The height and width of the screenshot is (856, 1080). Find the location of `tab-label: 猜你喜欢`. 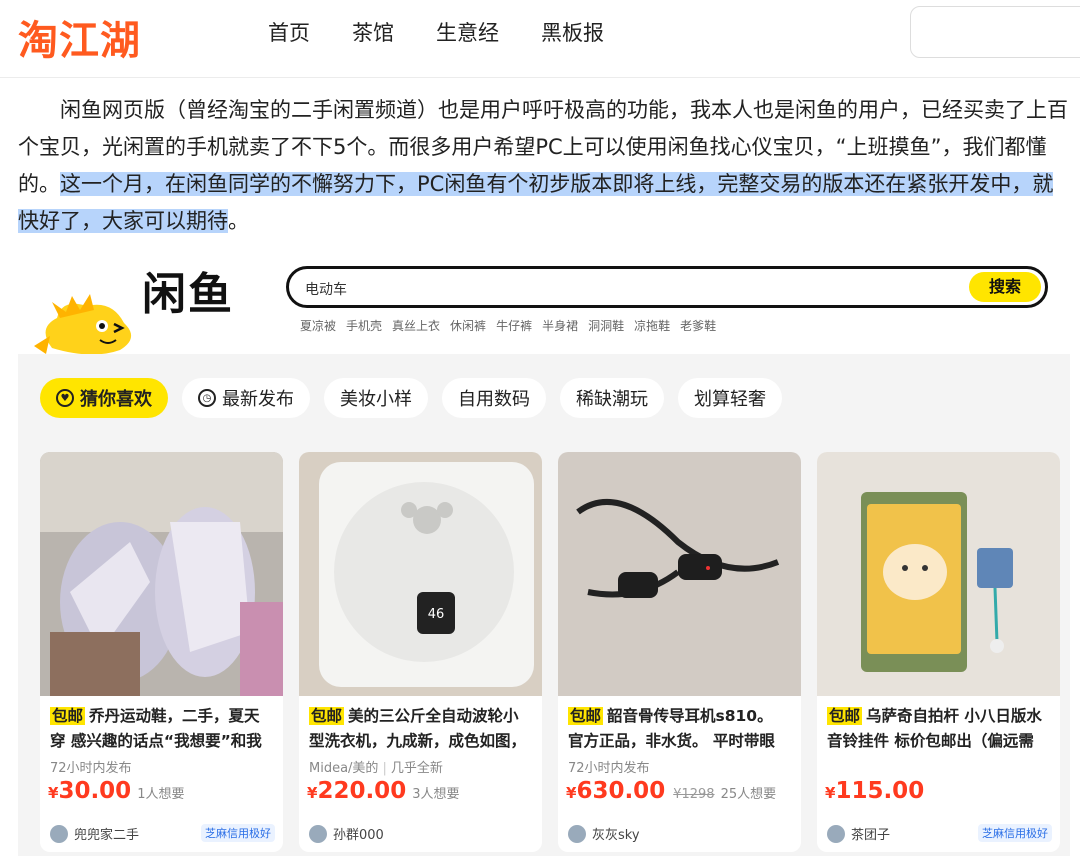

tab-label: 猜你喜欢 is located at coordinates (116, 399).